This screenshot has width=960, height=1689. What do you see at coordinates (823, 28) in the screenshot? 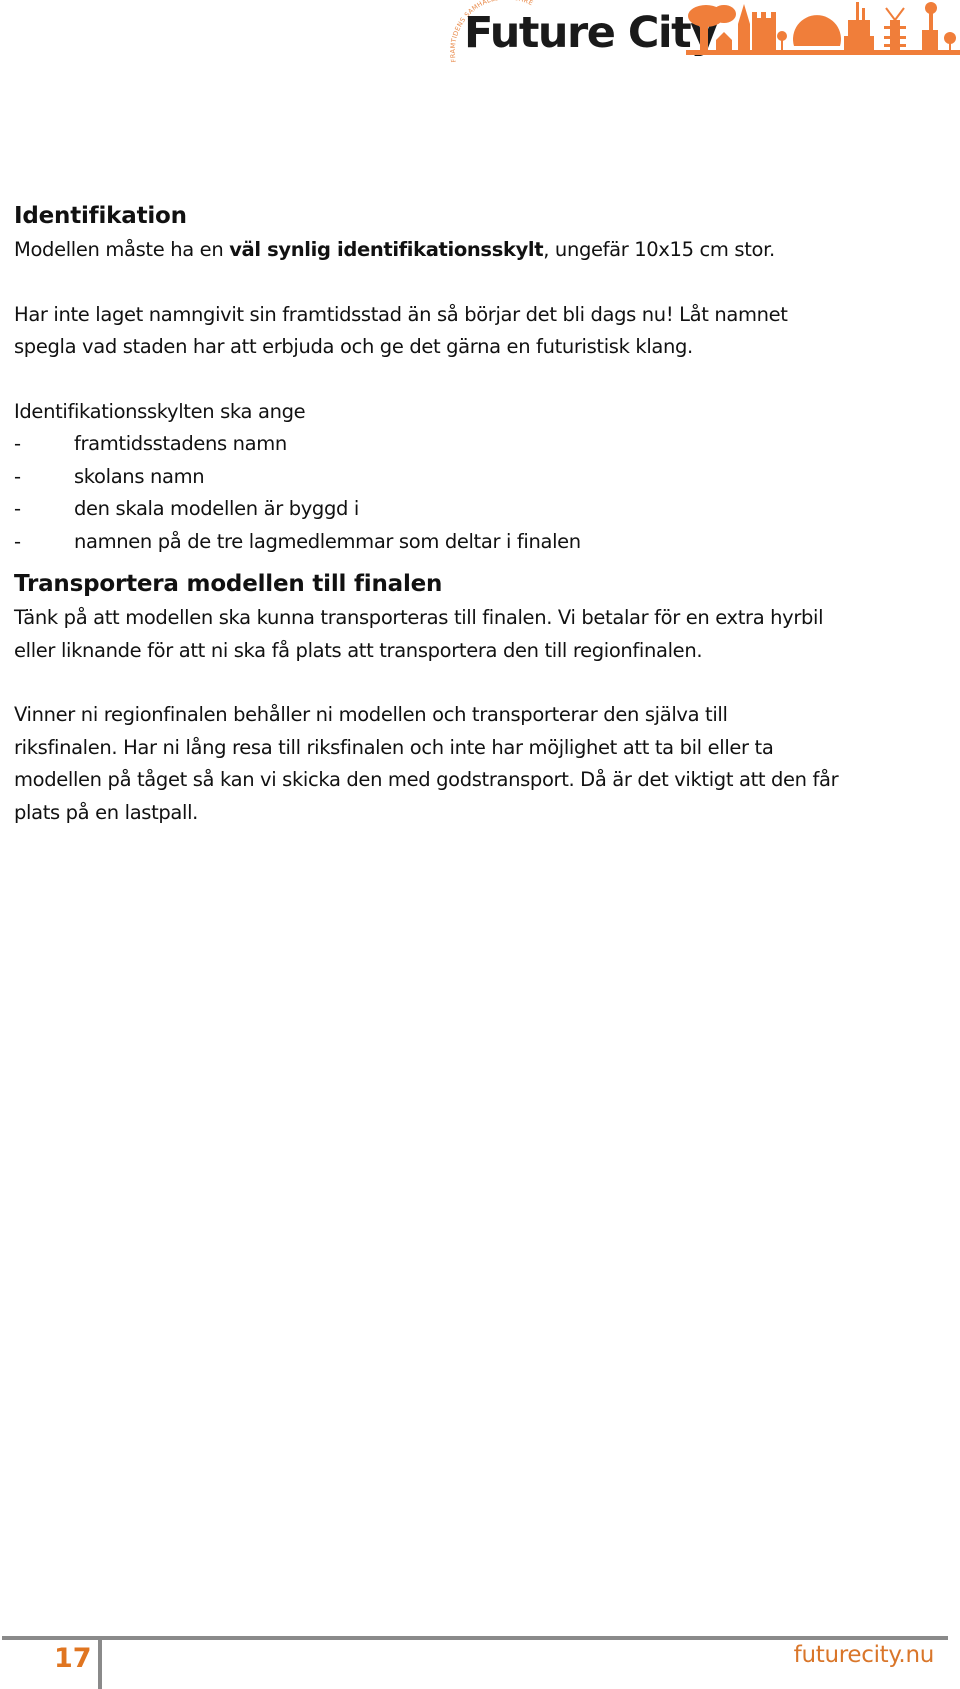
I see `city-skyline-icon` at bounding box center [823, 28].